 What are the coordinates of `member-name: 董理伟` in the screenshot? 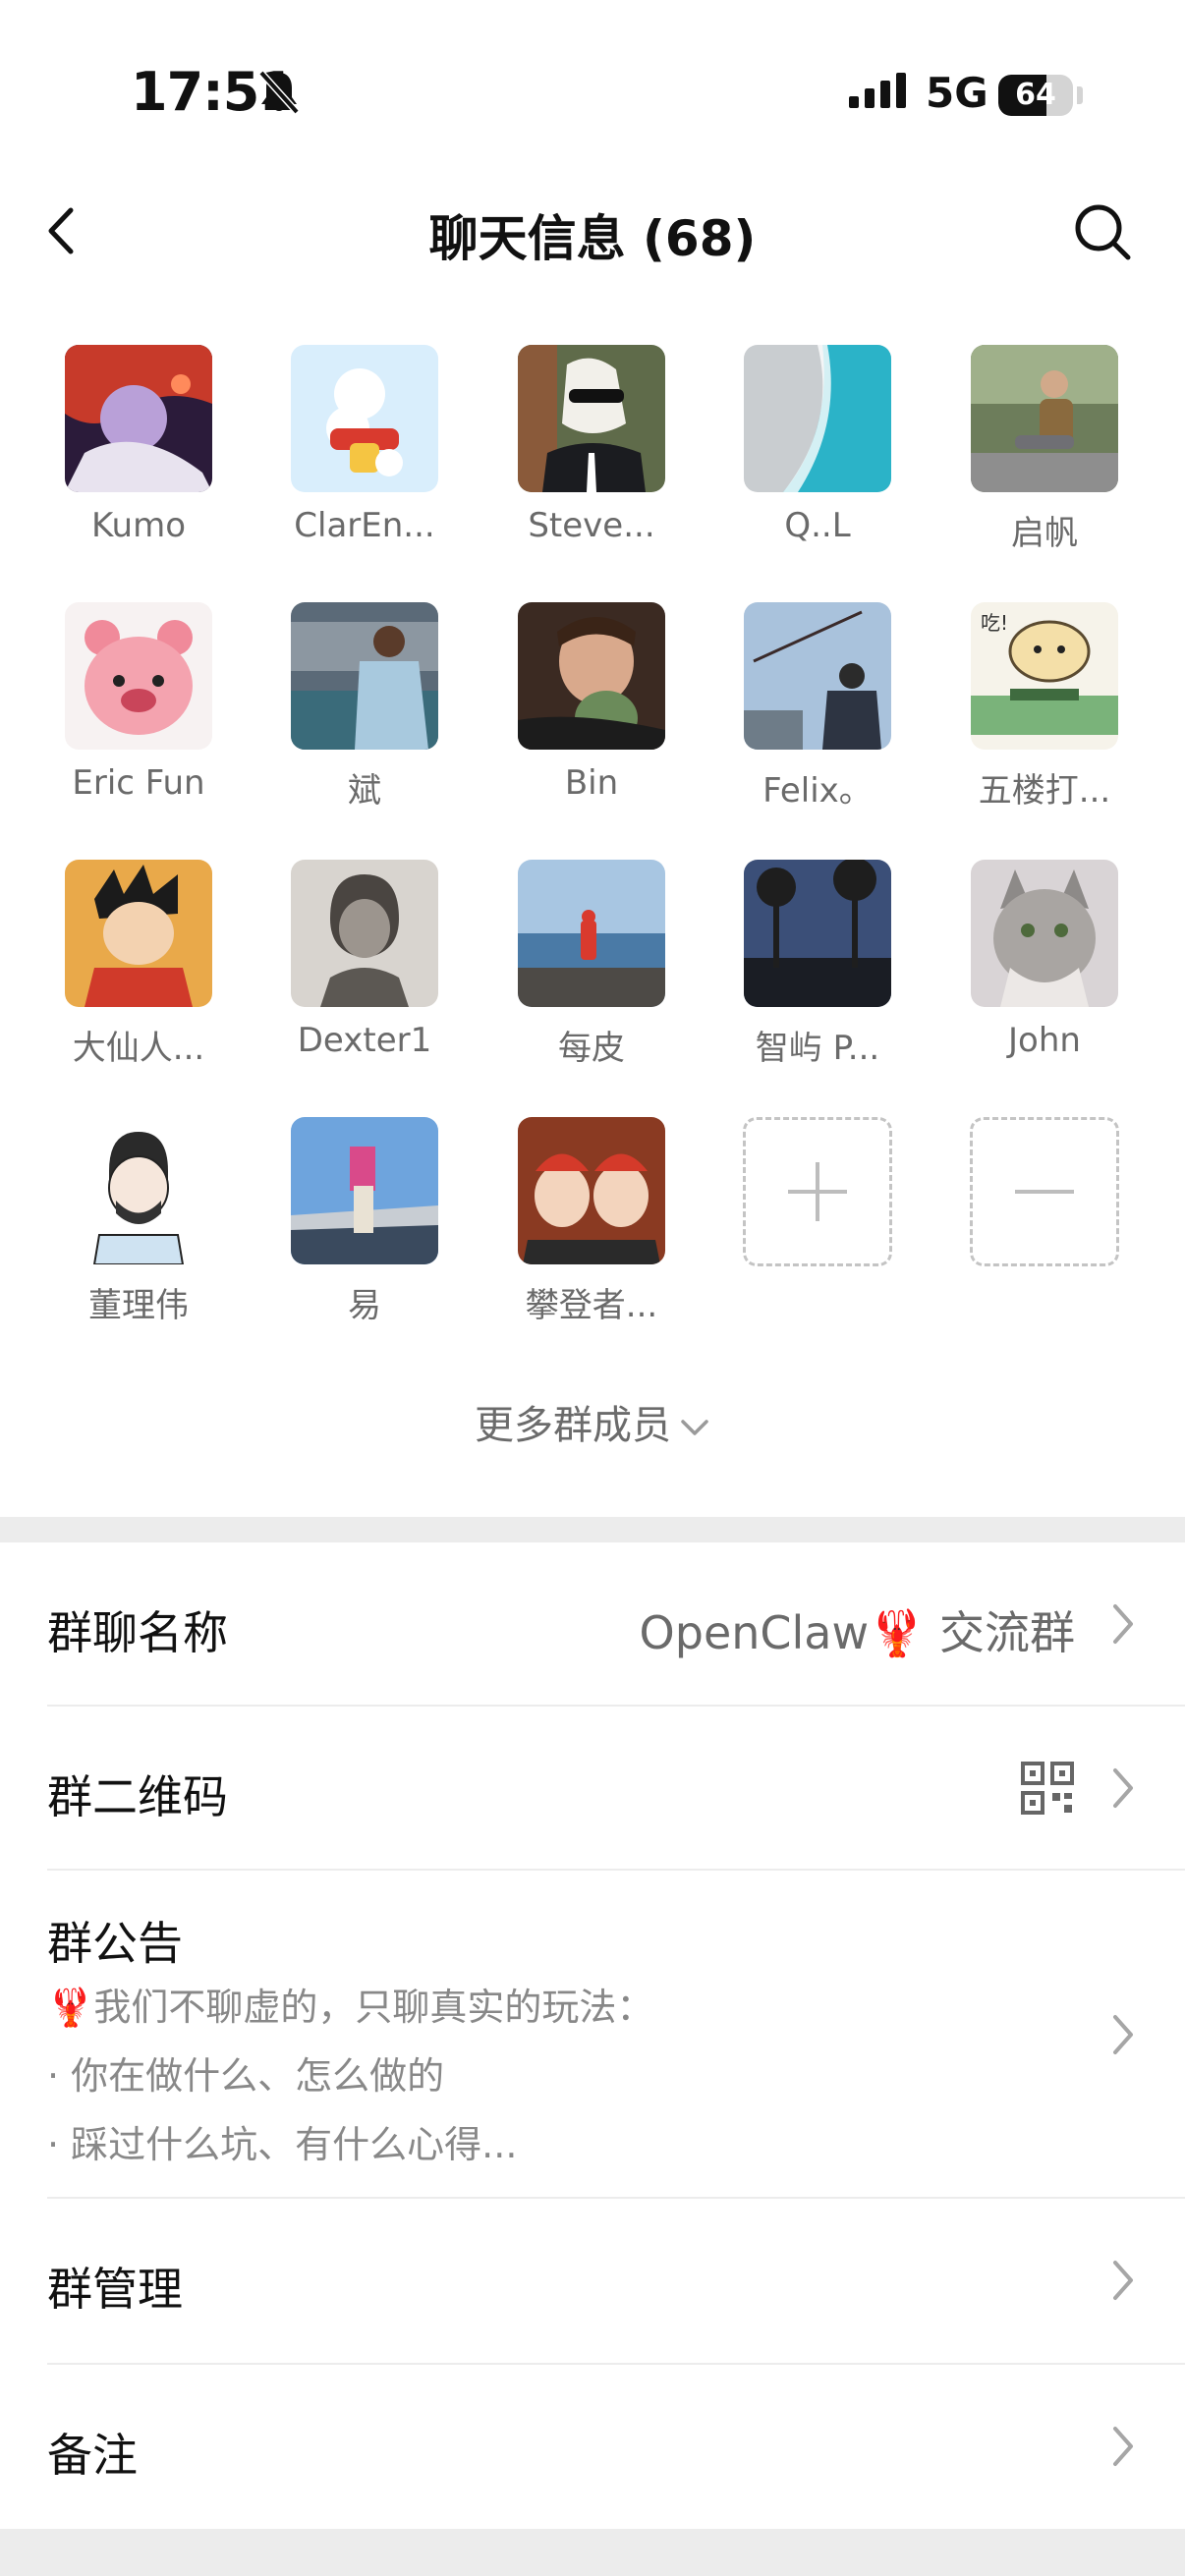 It's located at (138, 1305).